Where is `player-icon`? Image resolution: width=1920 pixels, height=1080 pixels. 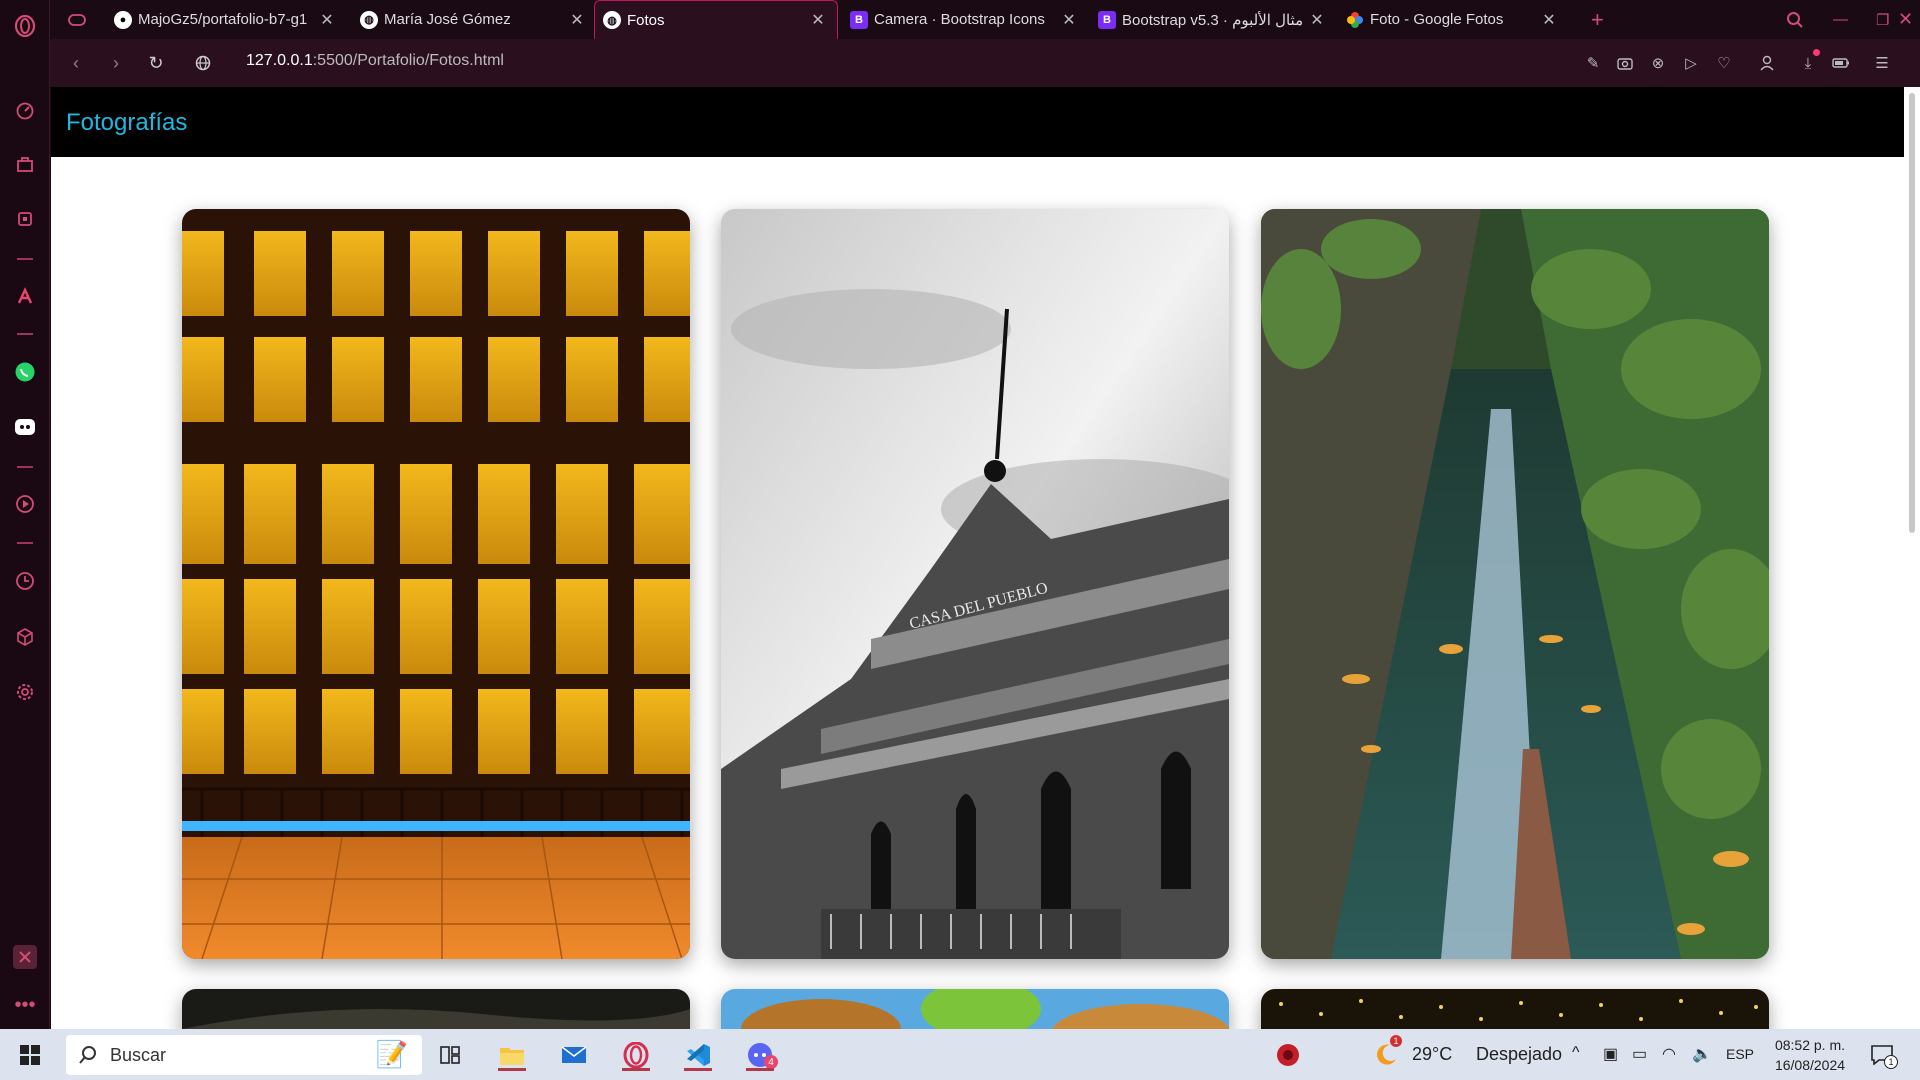 player-icon is located at coordinates (25, 504).